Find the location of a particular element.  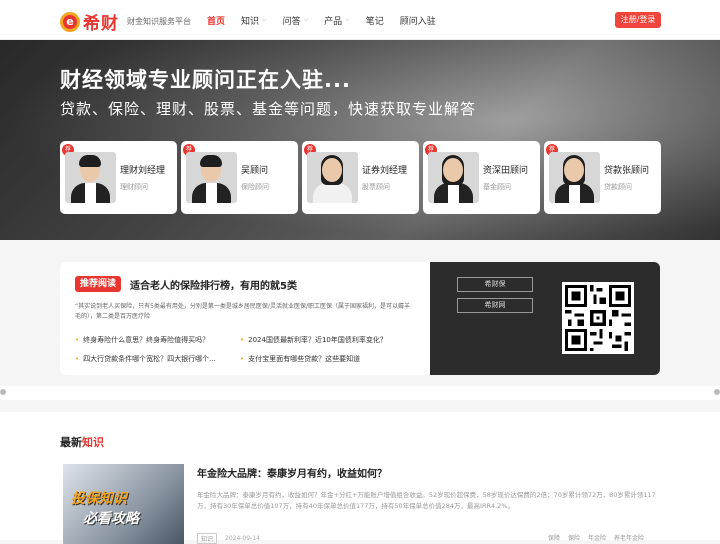

recommend-link: • 2024国债最新利率？近10年国债利率变化？ is located at coordinates (313, 340).